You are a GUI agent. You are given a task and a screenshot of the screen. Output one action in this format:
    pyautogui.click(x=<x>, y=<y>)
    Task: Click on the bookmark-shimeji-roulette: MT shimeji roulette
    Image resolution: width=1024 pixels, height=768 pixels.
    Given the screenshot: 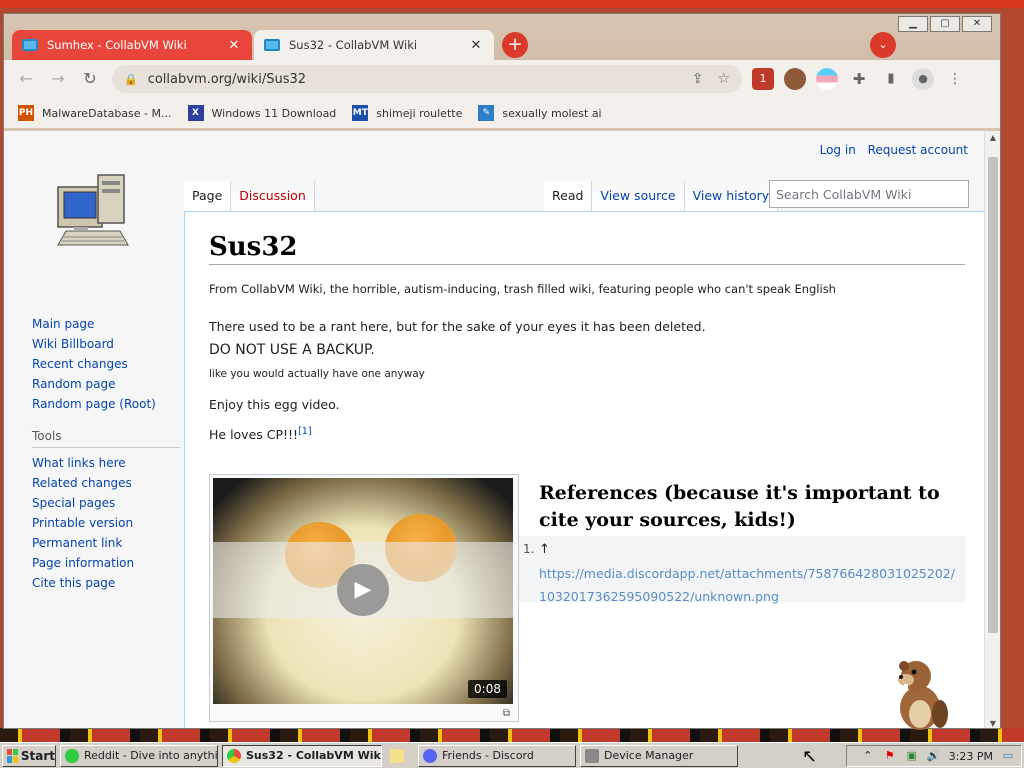 What is the action you would take?
    pyautogui.click(x=407, y=113)
    